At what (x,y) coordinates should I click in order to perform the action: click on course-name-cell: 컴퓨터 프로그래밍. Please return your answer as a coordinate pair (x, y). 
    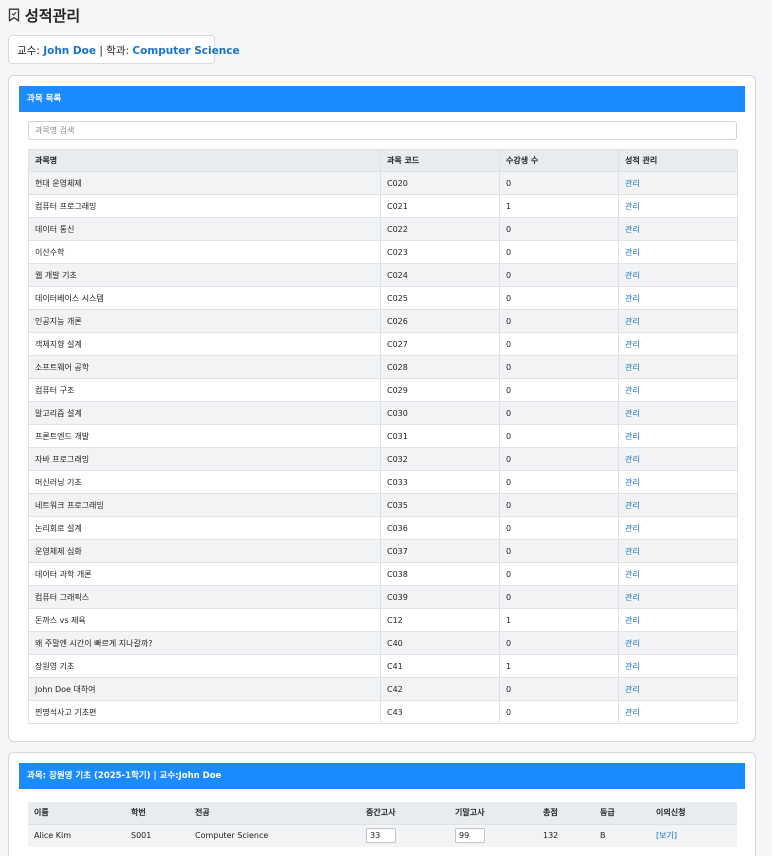
    Looking at the image, I should click on (204, 206).